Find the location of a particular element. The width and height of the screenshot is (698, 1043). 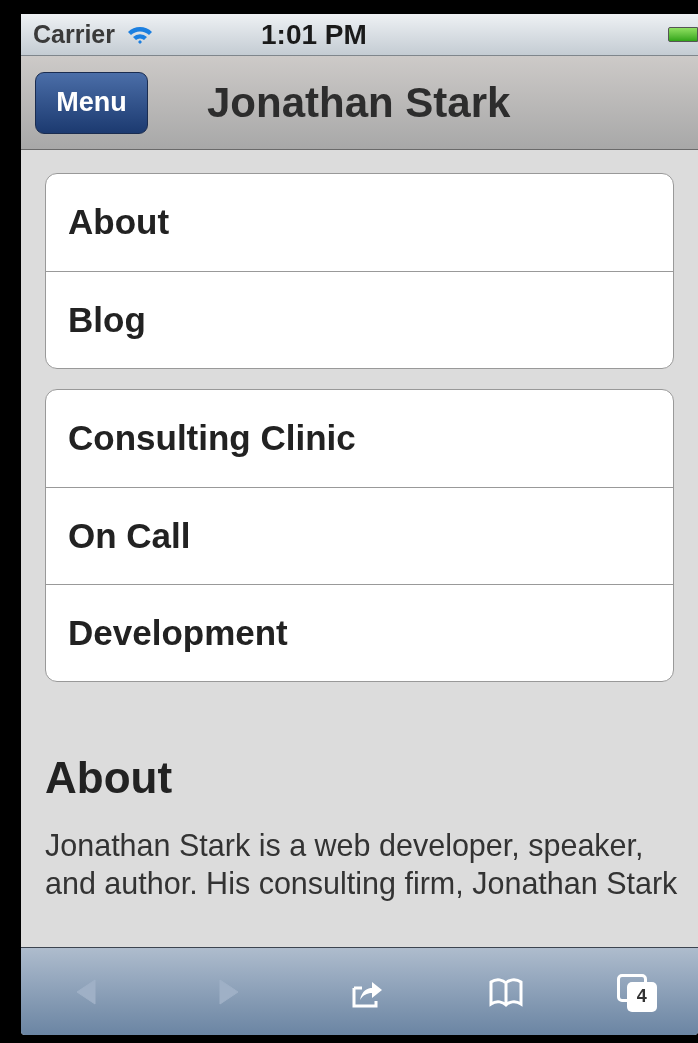

wifi-icon is located at coordinates (140, 34).